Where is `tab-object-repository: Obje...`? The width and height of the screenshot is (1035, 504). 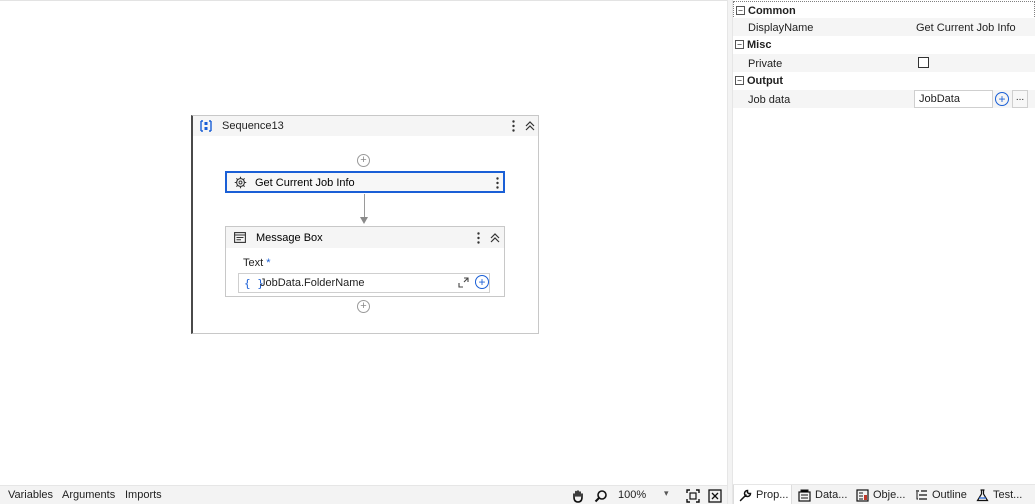 tab-object-repository: Obje... is located at coordinates (882, 494).